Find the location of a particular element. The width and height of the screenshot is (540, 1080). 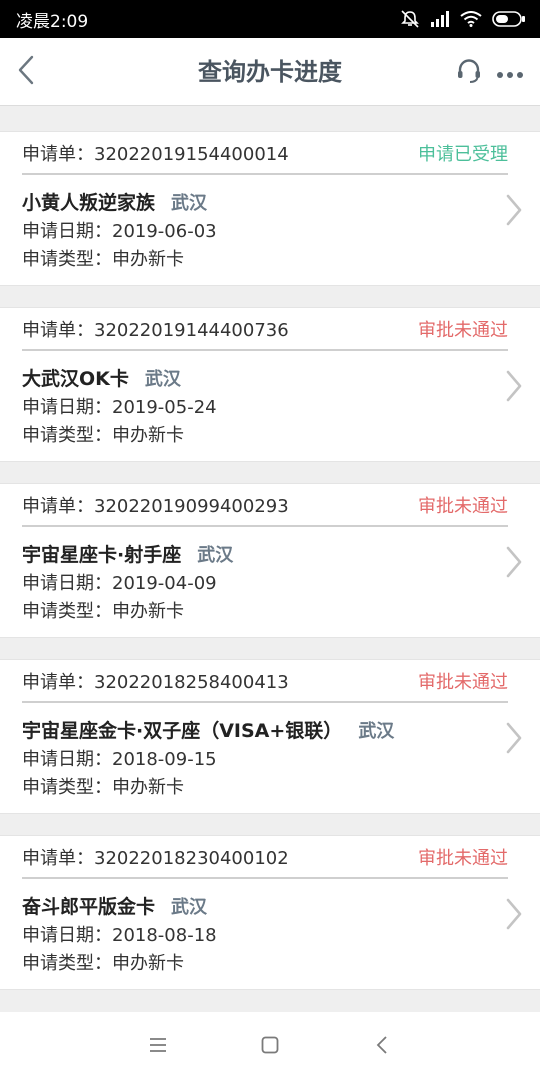

status-icons is located at coordinates (463, 19).